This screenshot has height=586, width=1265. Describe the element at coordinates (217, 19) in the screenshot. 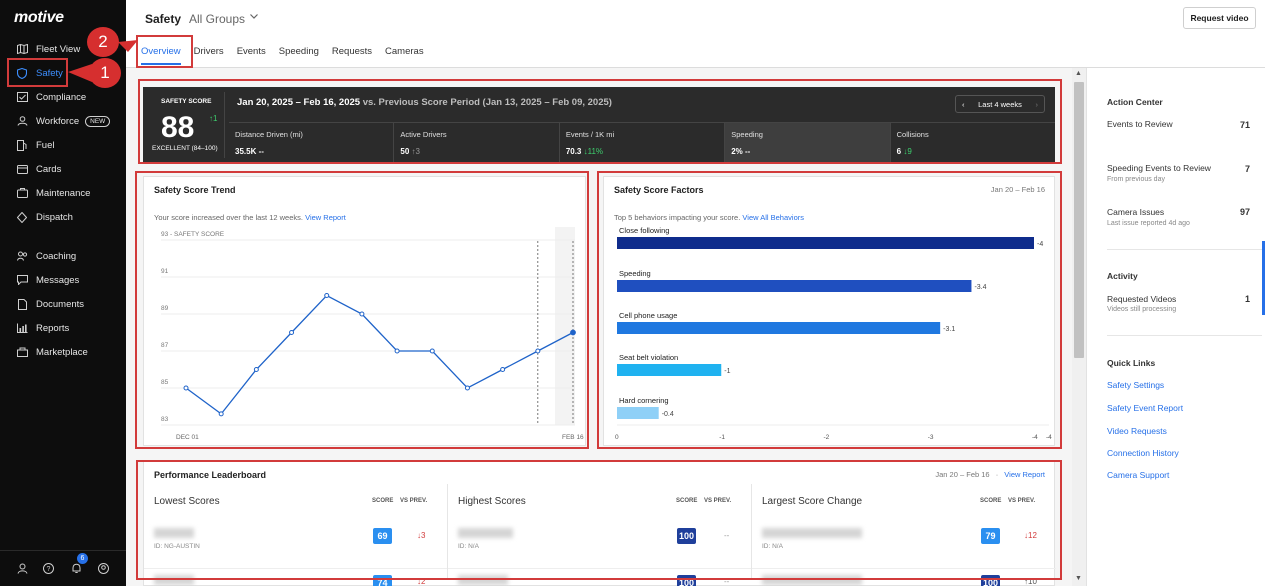

I see `group-selector: All Groups` at that location.